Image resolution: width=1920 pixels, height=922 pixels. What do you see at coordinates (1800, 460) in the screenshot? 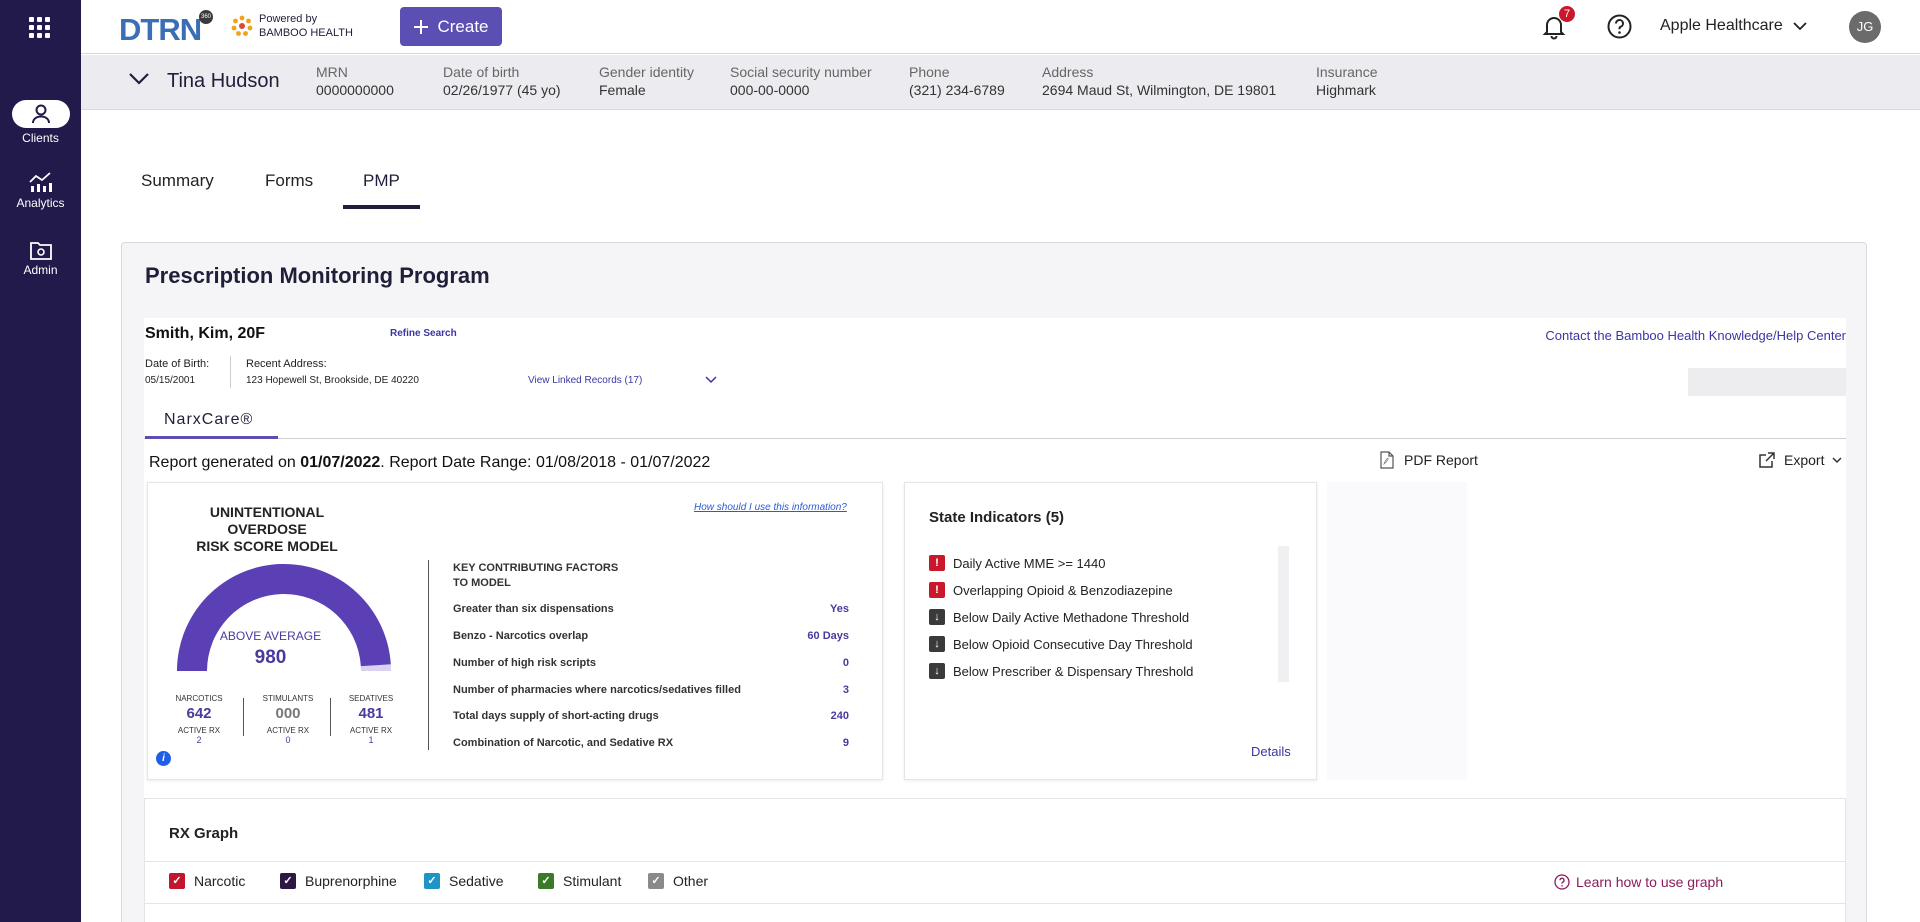
I see `export-menu: Export` at bounding box center [1800, 460].